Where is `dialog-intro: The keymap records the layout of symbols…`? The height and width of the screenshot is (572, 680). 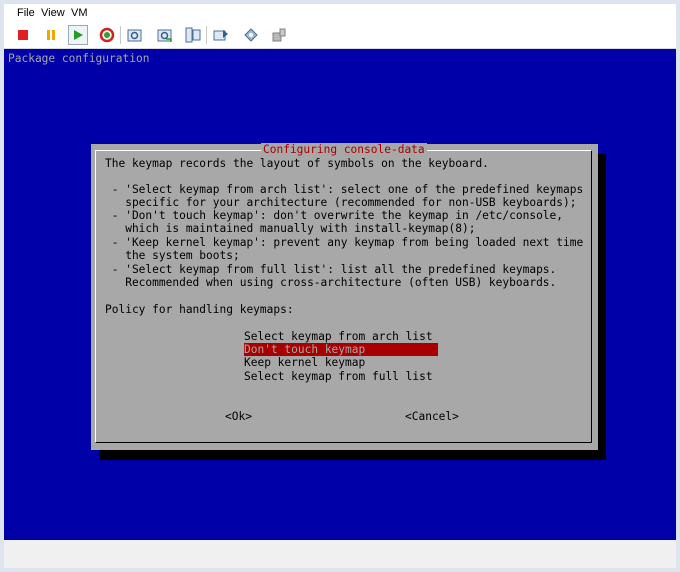
dialog-intro: The keymap records the layout of symbols… is located at coordinates (297, 163).